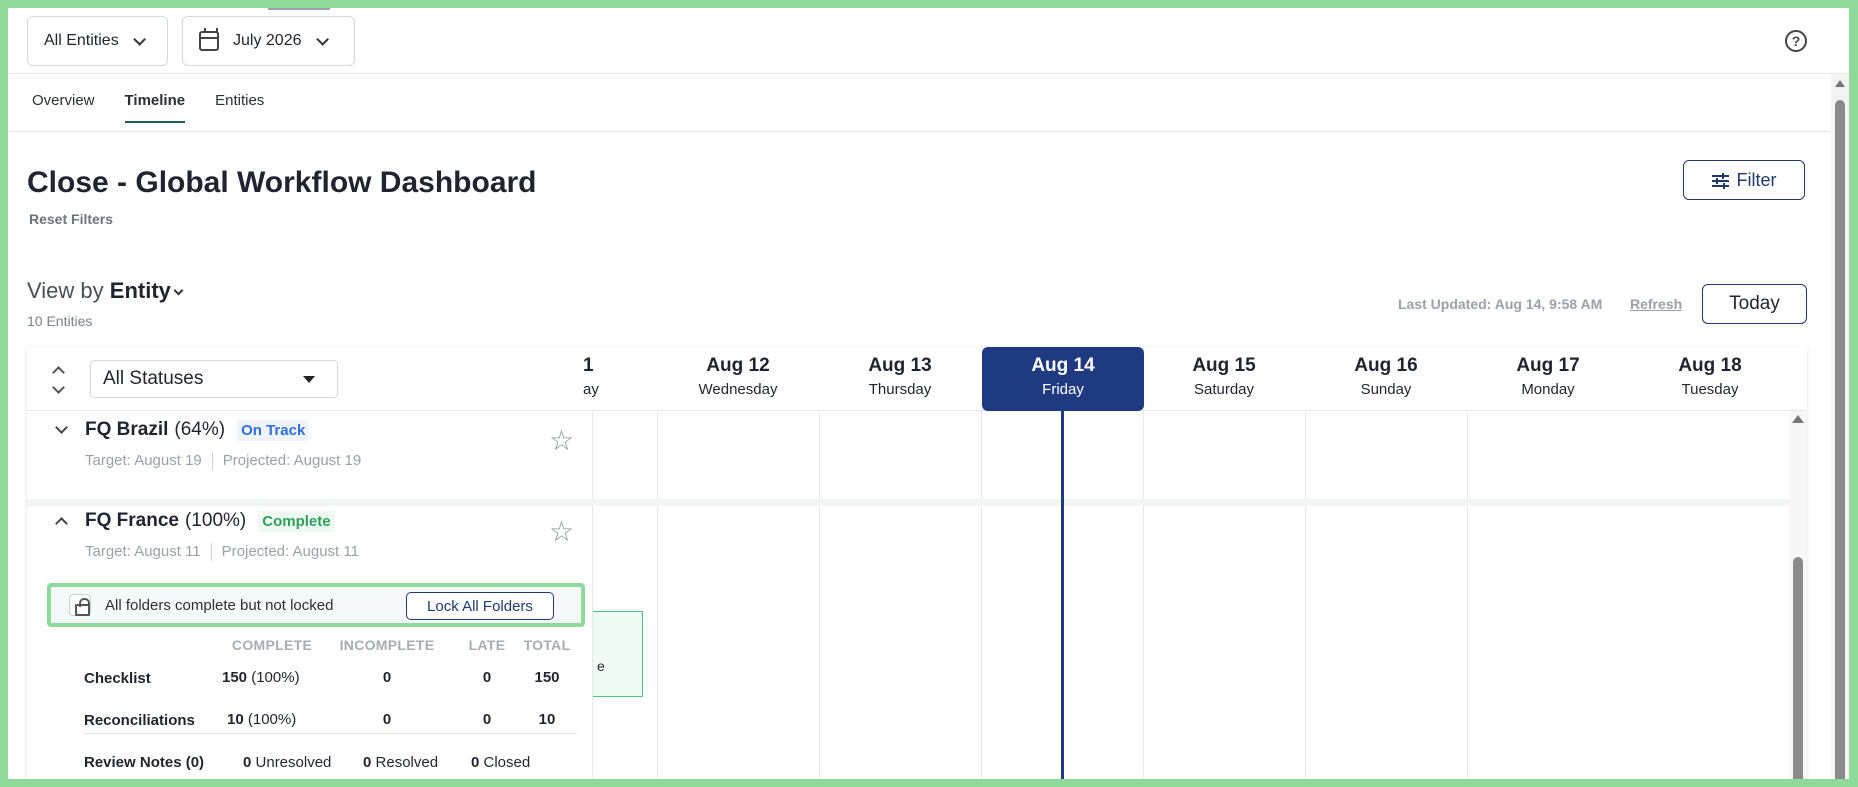 The width and height of the screenshot is (1858, 787). Describe the element at coordinates (273, 430) in the screenshot. I see `status-badge: On Track` at that location.